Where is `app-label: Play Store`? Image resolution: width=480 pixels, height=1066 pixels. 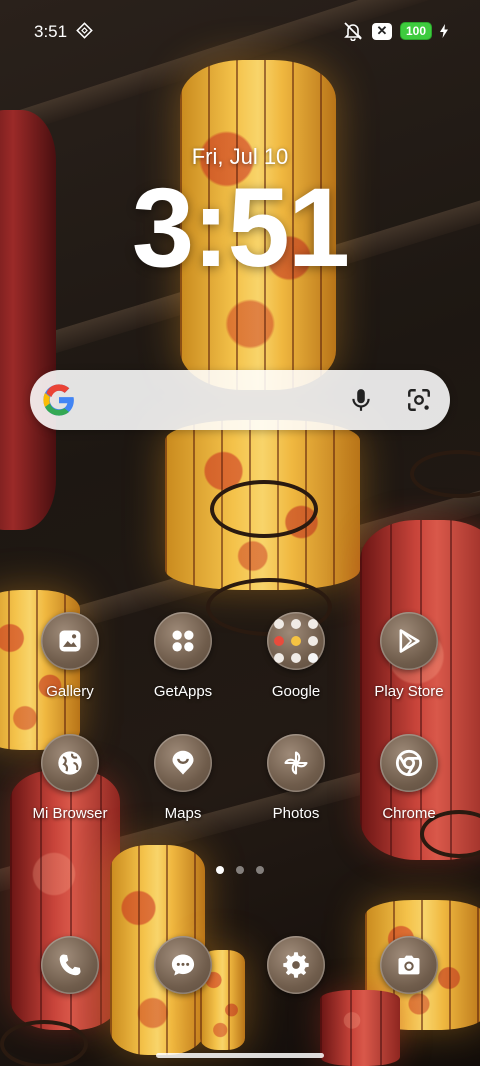 app-label: Play Store is located at coordinates (409, 691).